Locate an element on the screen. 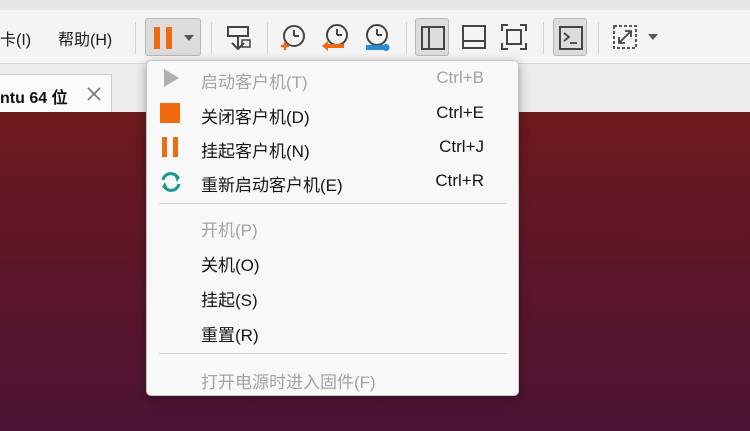 This screenshot has height=431, width=750. full-screen-icon is located at coordinates (514, 37).